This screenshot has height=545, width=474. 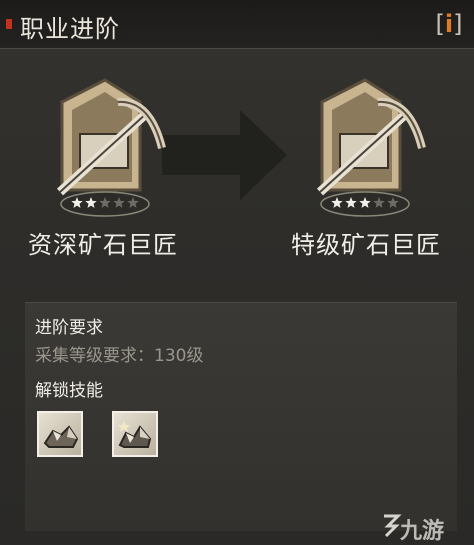 I want to click on ore-pile-stars-icon, so click(x=135, y=434).